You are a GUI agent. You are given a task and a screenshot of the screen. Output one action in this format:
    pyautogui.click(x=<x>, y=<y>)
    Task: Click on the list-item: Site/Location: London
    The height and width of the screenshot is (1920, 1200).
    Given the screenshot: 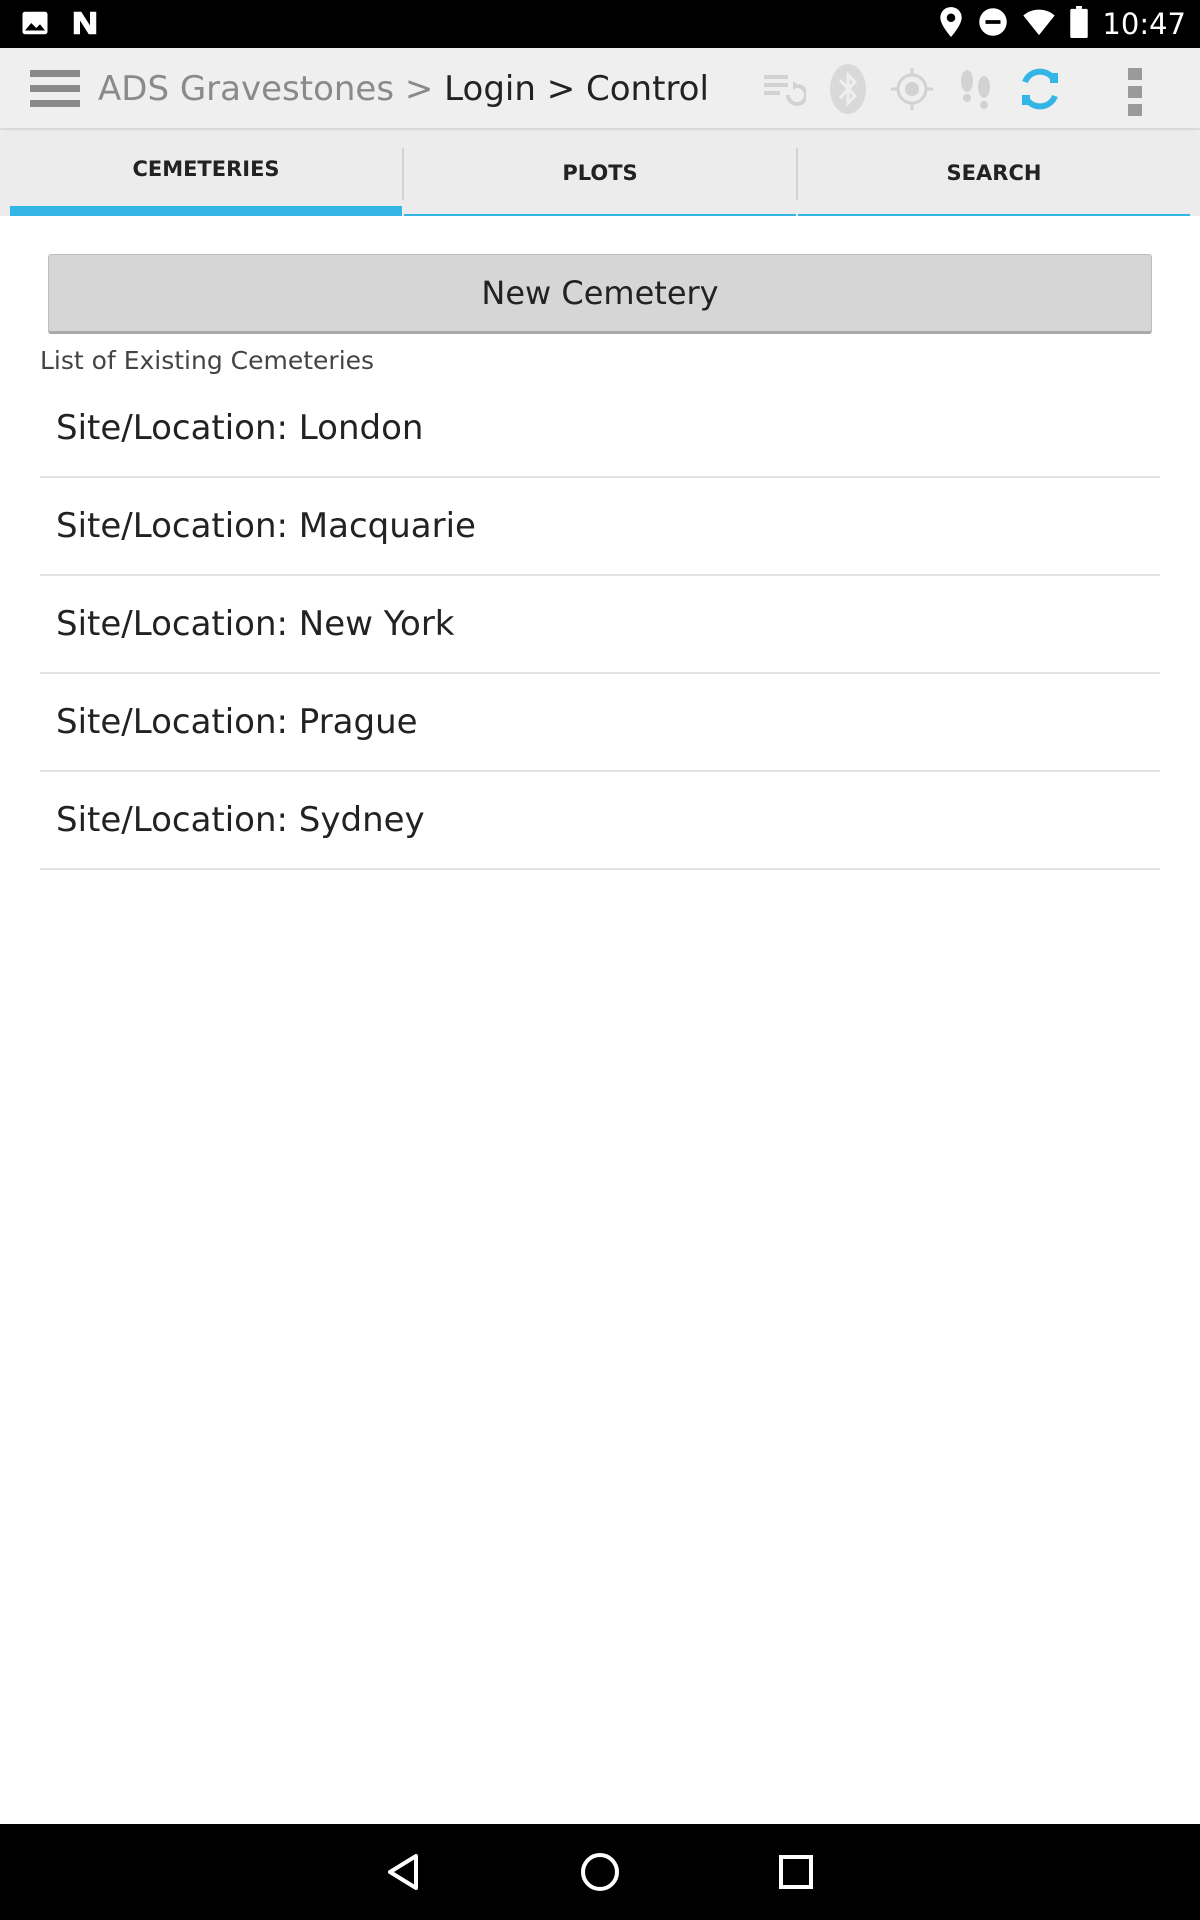 What is the action you would take?
    pyautogui.click(x=600, y=429)
    